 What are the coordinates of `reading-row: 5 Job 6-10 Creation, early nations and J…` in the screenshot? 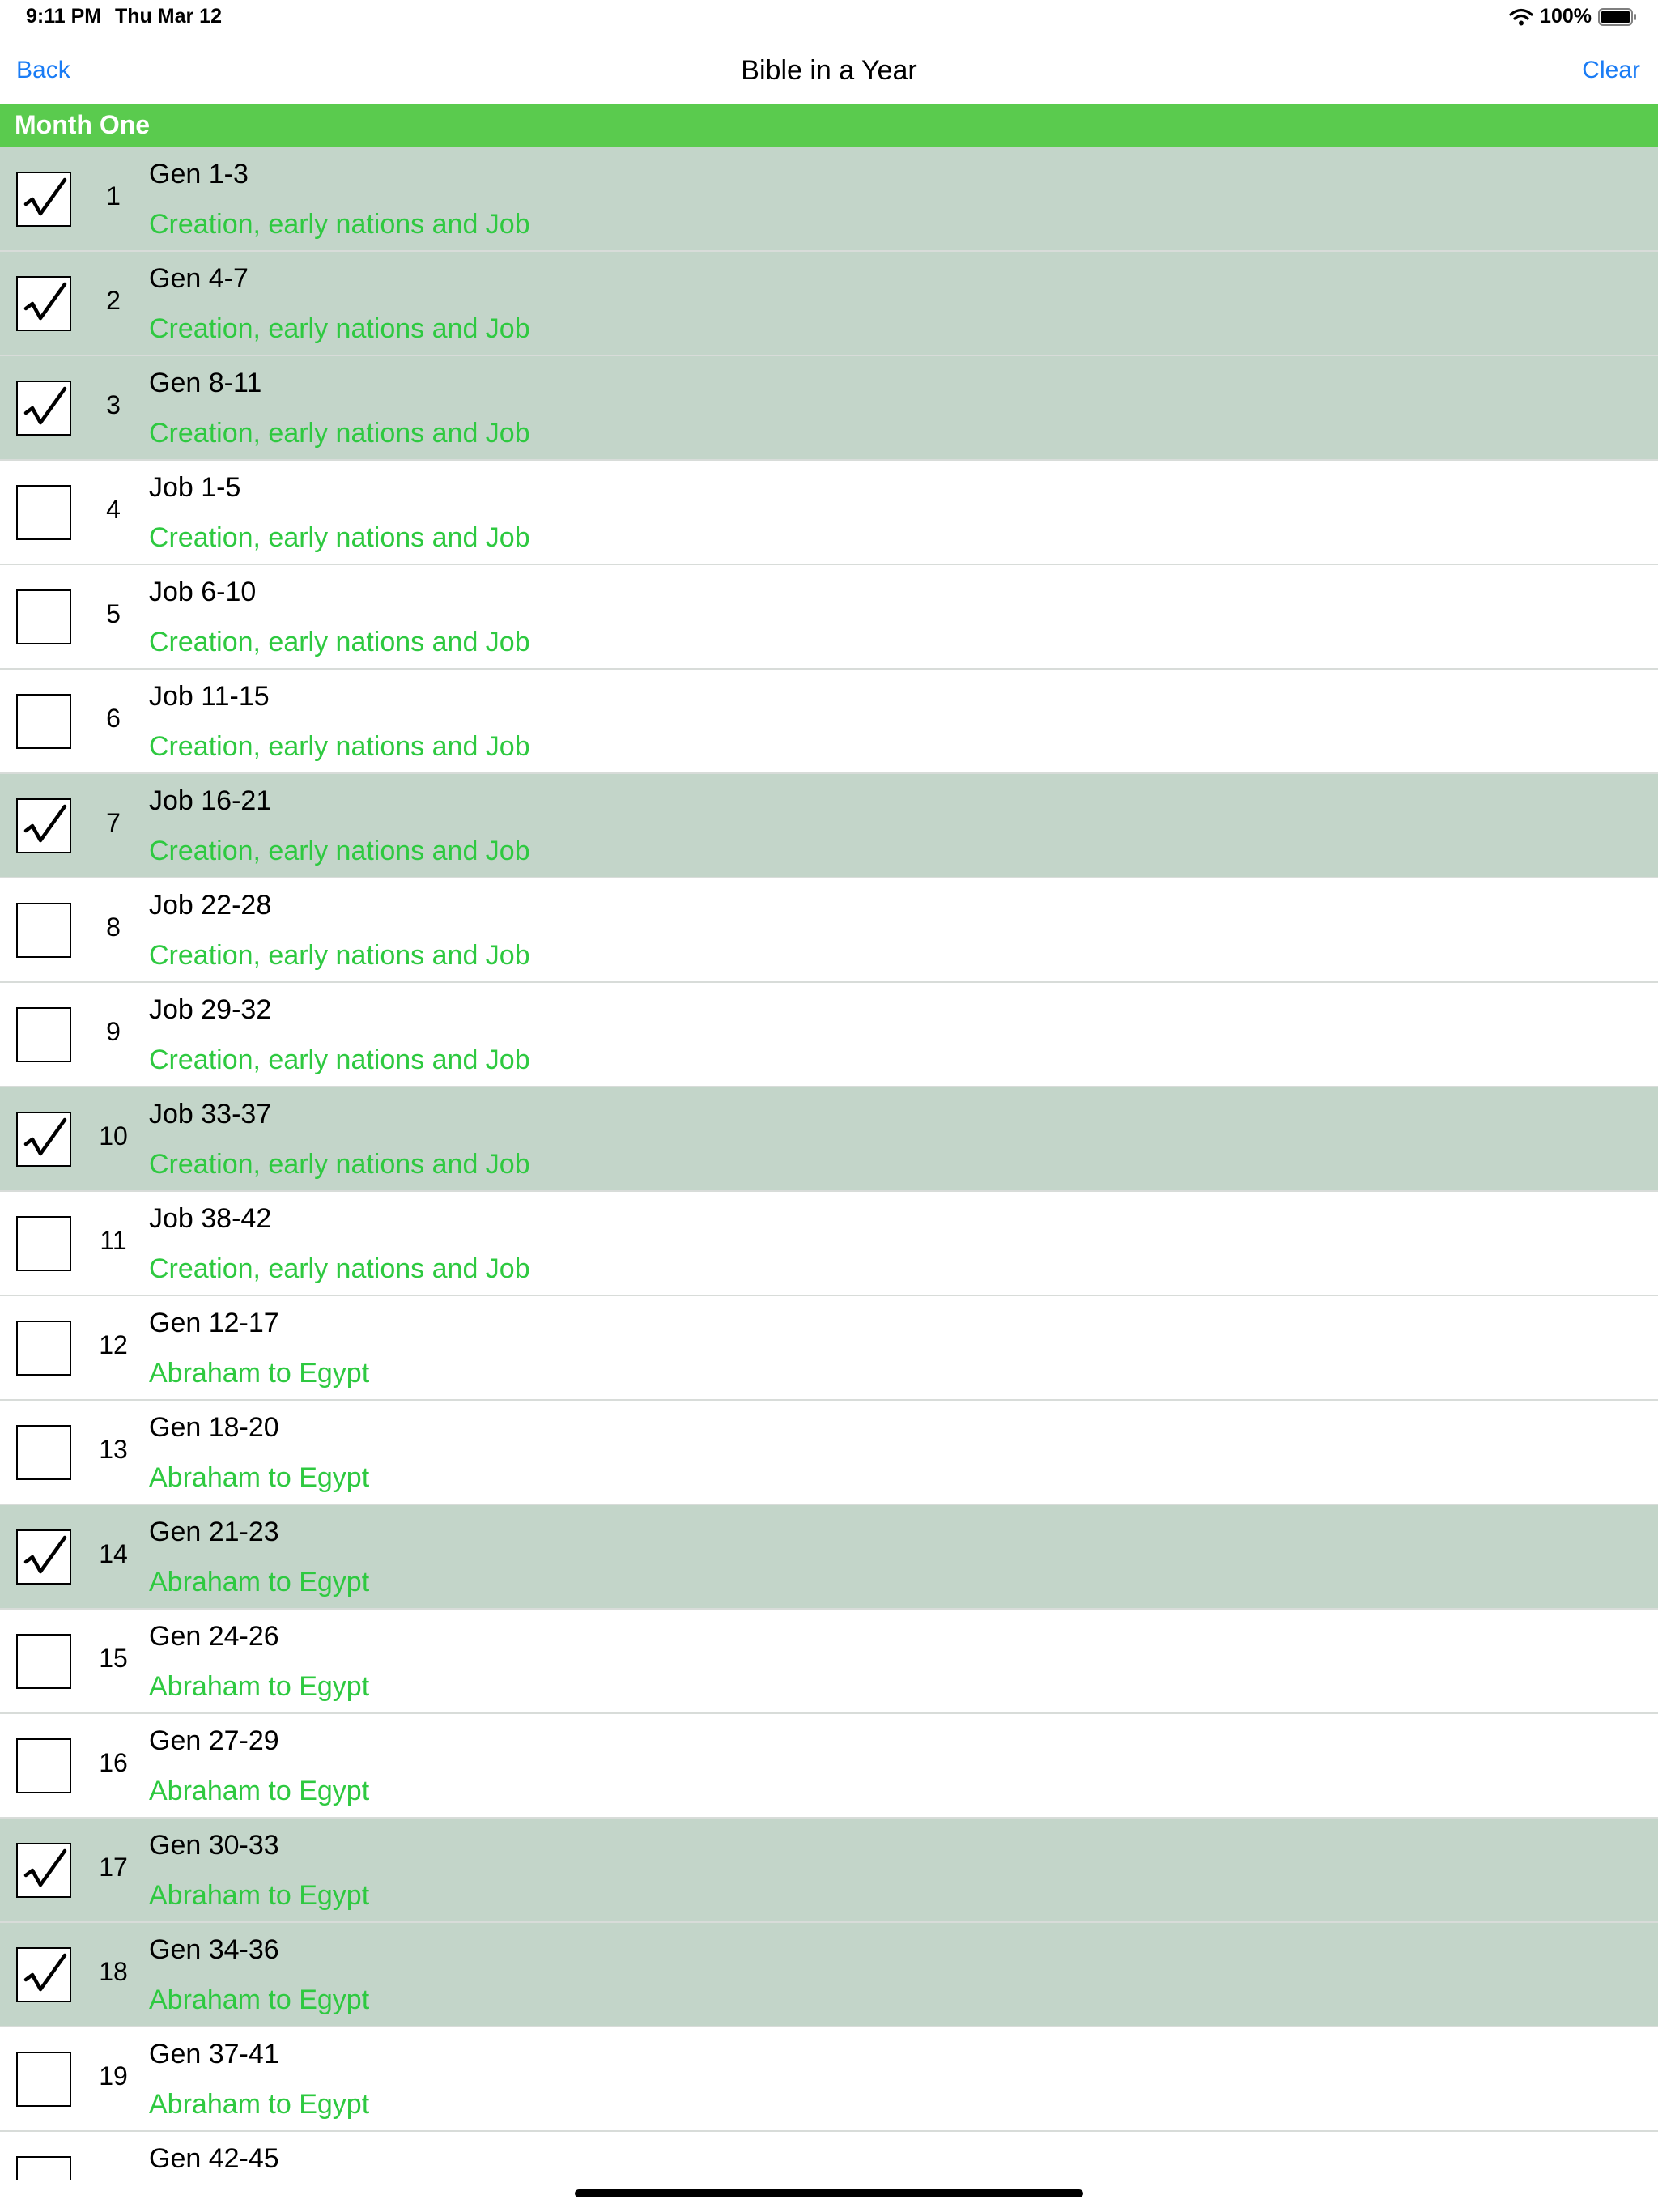 It's located at (829, 618).